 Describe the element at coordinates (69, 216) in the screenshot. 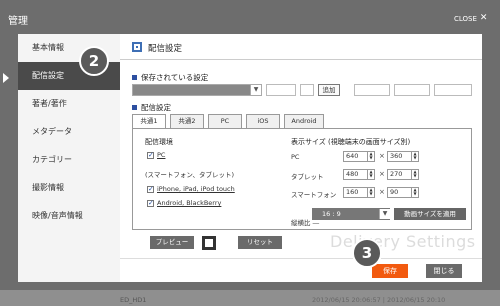

I see `sidebar-item-av-info: 映像/音声情報` at that location.